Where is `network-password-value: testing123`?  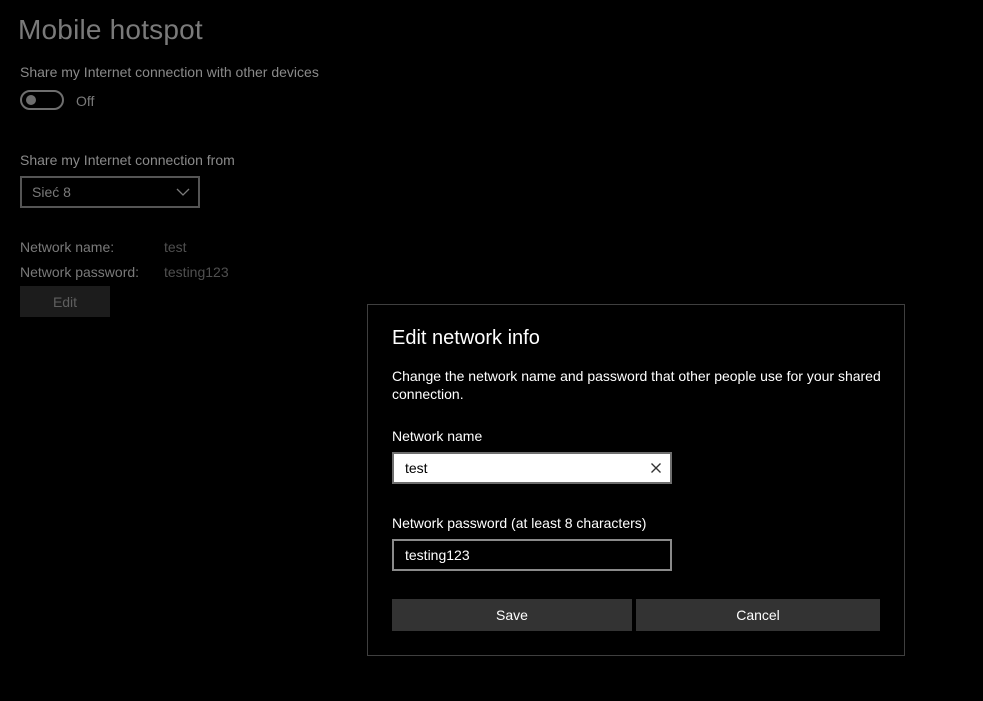
network-password-value: testing123 is located at coordinates (196, 272).